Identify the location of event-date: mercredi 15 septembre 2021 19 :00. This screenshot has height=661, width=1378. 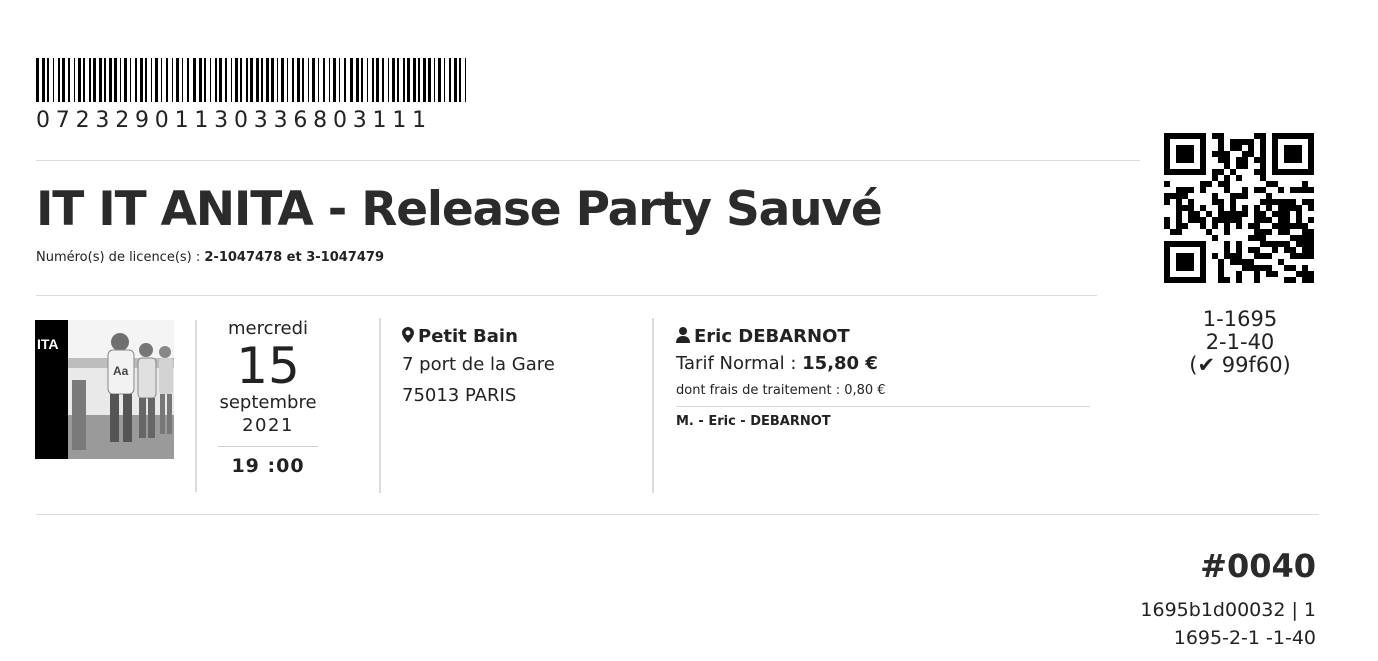
(268, 397).